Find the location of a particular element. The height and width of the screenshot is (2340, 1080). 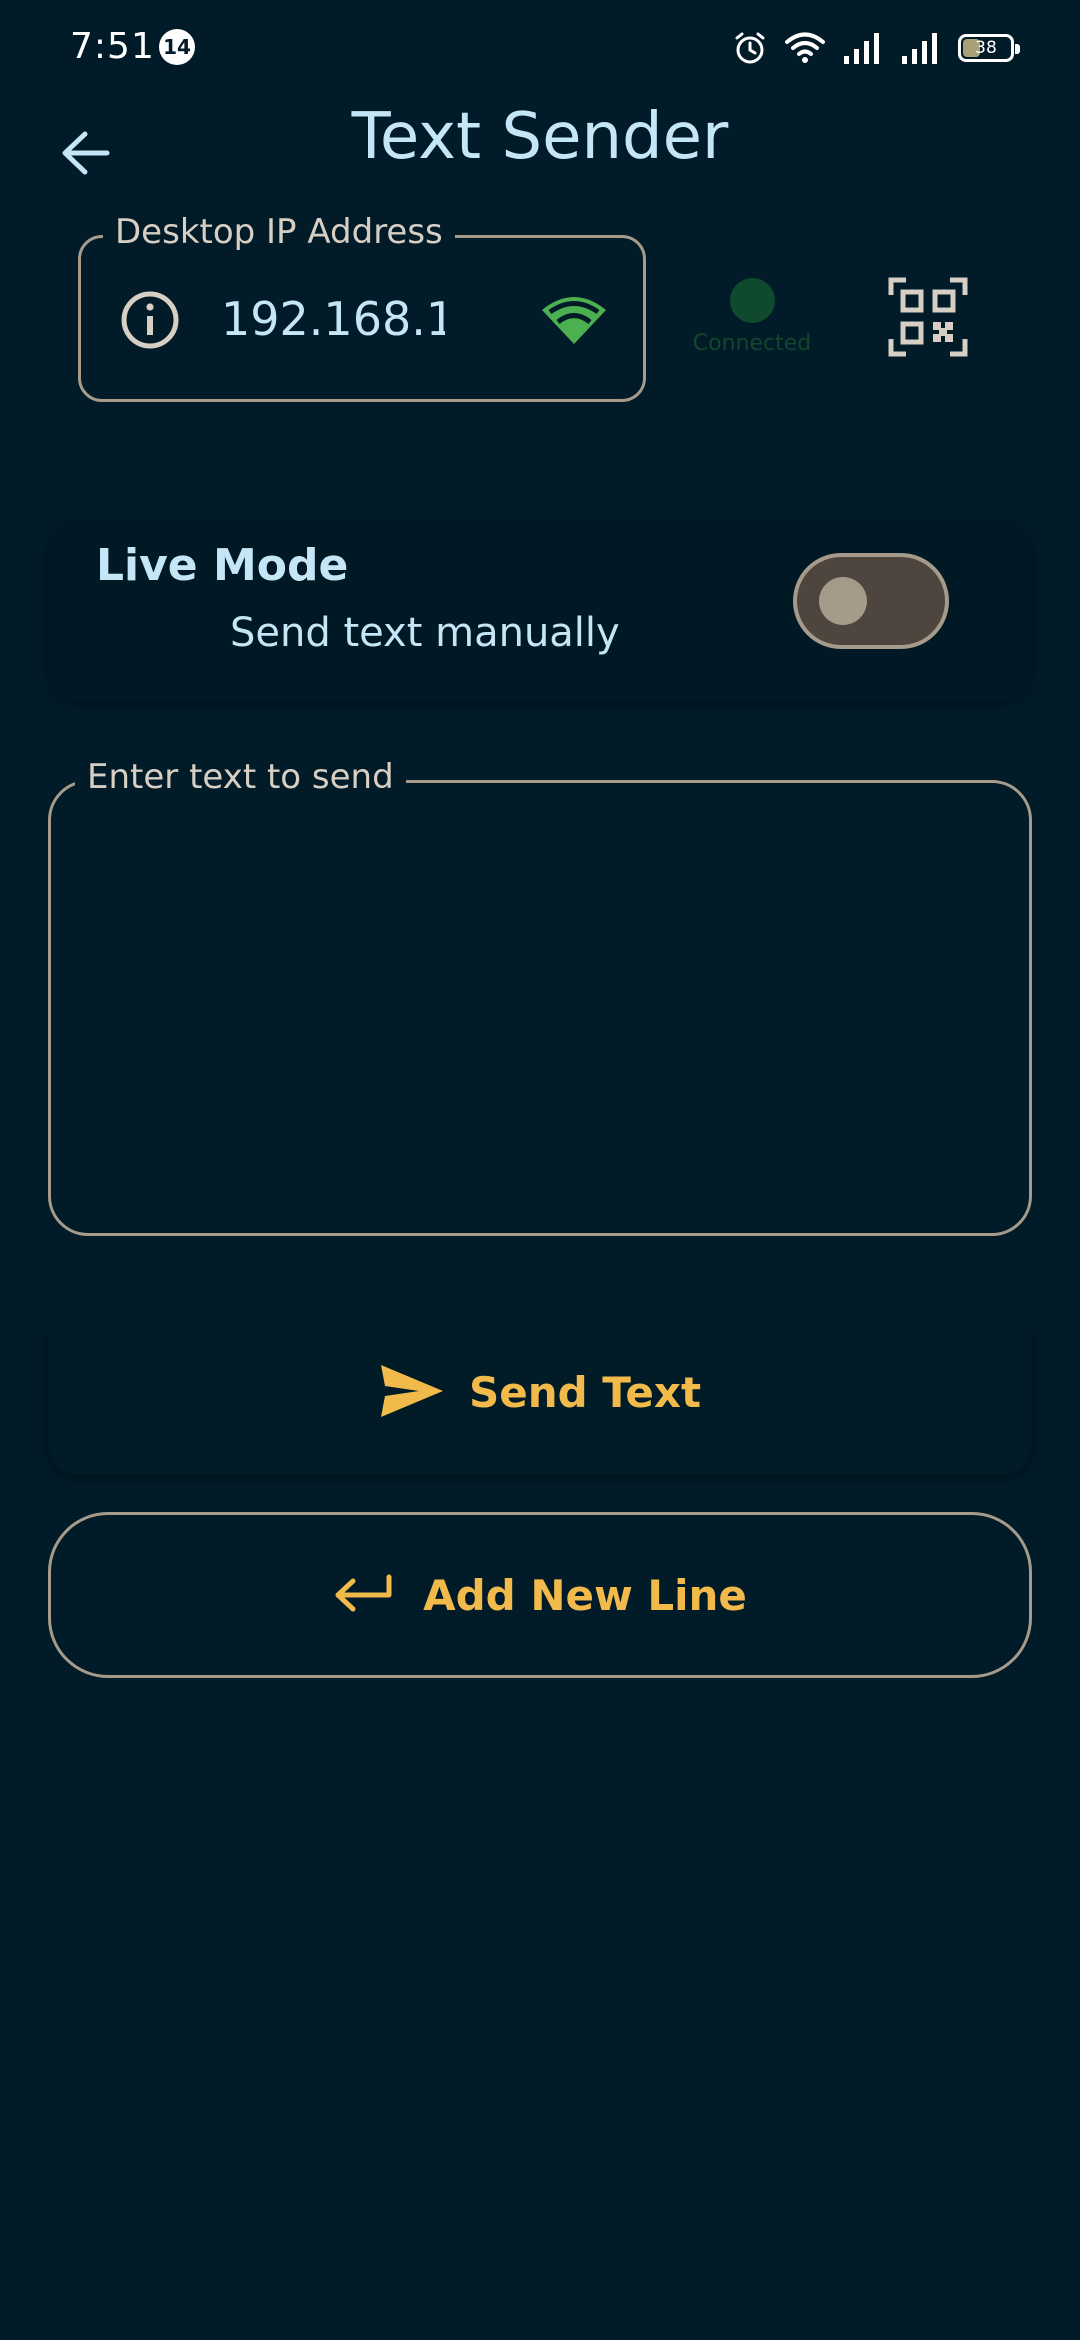

toggle-thumb is located at coordinates (843, 601).